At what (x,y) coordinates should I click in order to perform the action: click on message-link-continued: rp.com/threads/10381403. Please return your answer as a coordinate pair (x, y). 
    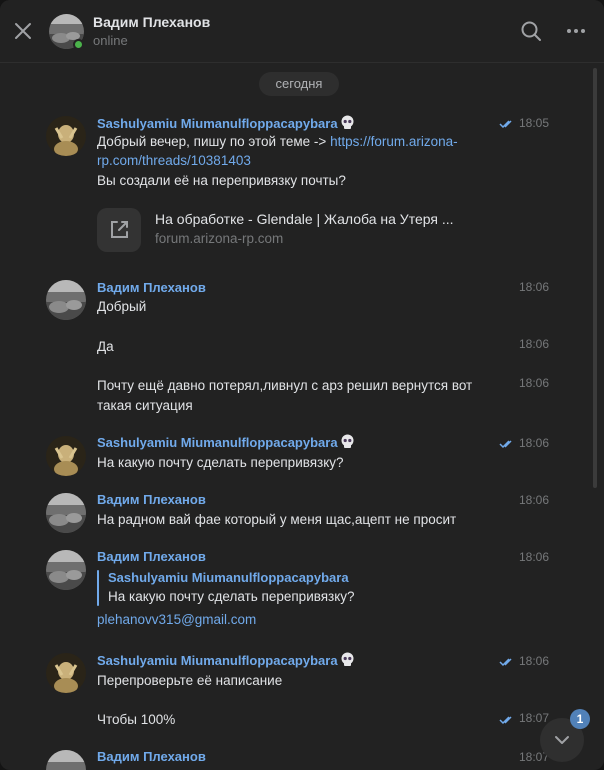
    Looking at the image, I should click on (174, 161).